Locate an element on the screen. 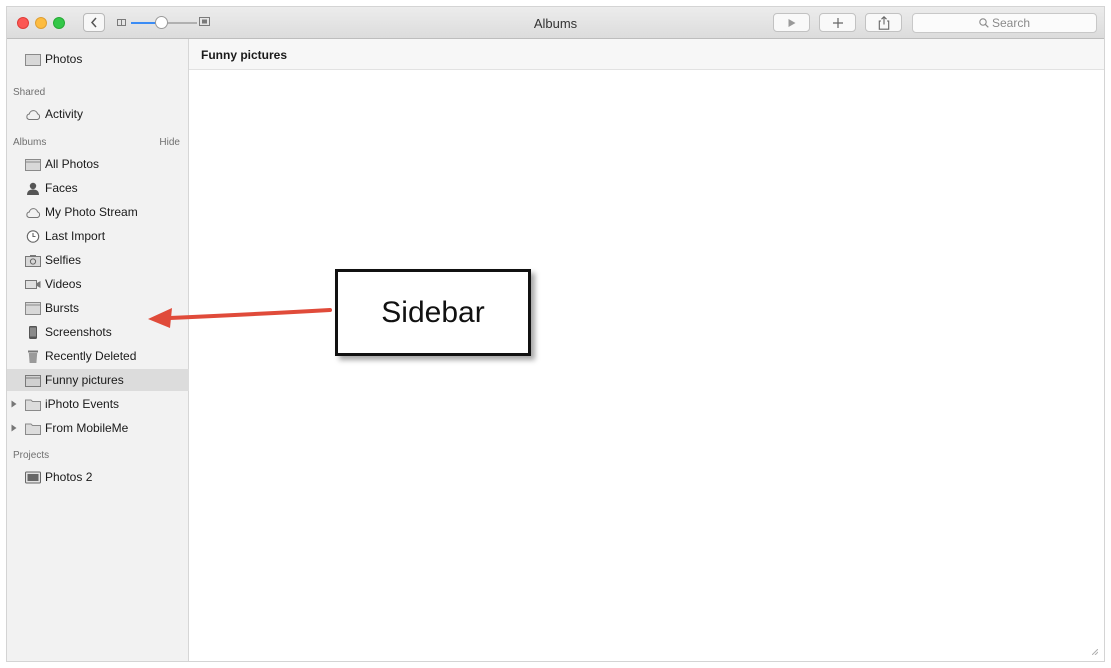  sidebar-item-iphoto-events: iPhoto Events is located at coordinates (98, 404).